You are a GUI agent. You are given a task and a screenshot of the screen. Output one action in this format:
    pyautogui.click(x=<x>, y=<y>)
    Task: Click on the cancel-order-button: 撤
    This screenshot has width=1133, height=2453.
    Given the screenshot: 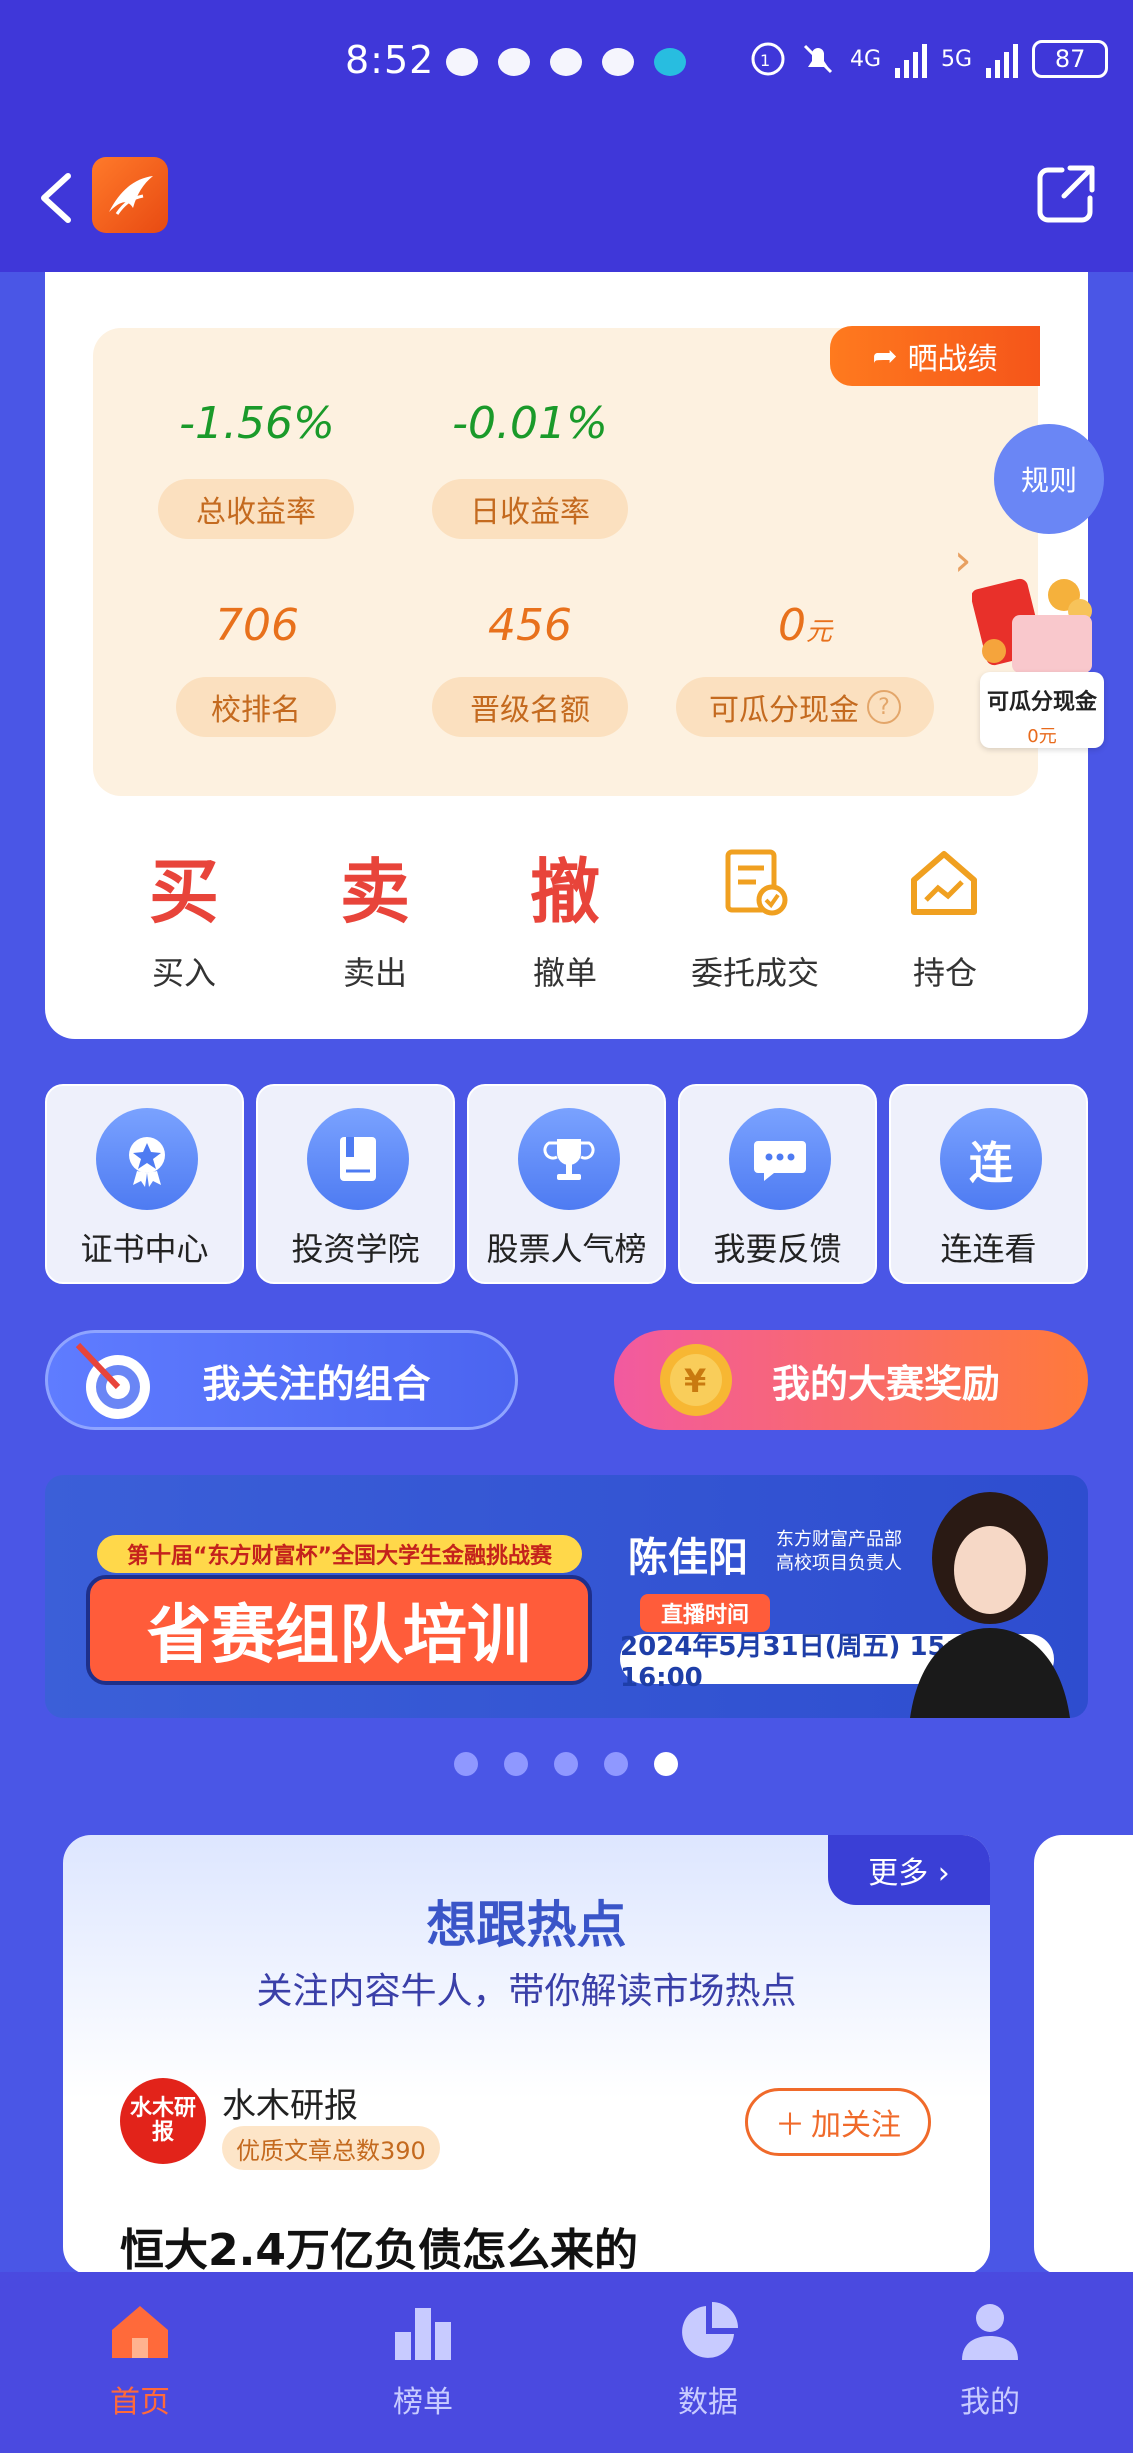 What is the action you would take?
    pyautogui.click(x=565, y=886)
    